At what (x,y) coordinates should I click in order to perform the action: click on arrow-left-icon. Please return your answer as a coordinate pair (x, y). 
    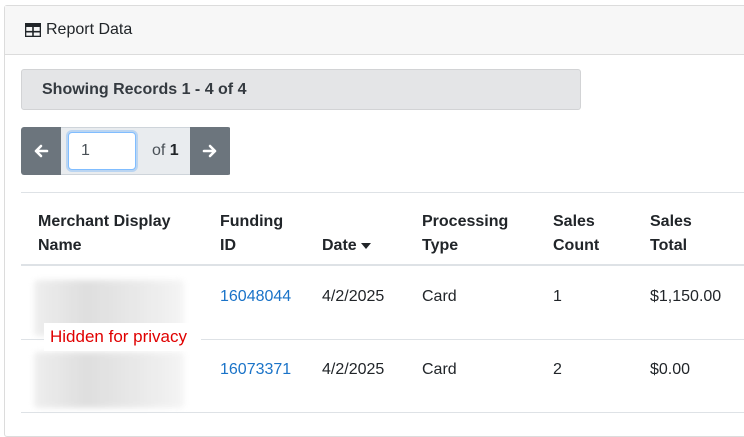
    Looking at the image, I should click on (41, 151).